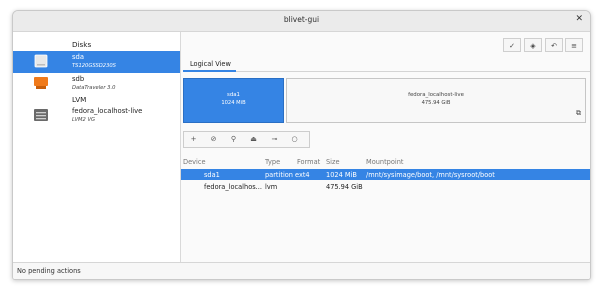  What do you see at coordinates (436, 103) in the screenshot?
I see `block-size: 475.94 GiB` at bounding box center [436, 103].